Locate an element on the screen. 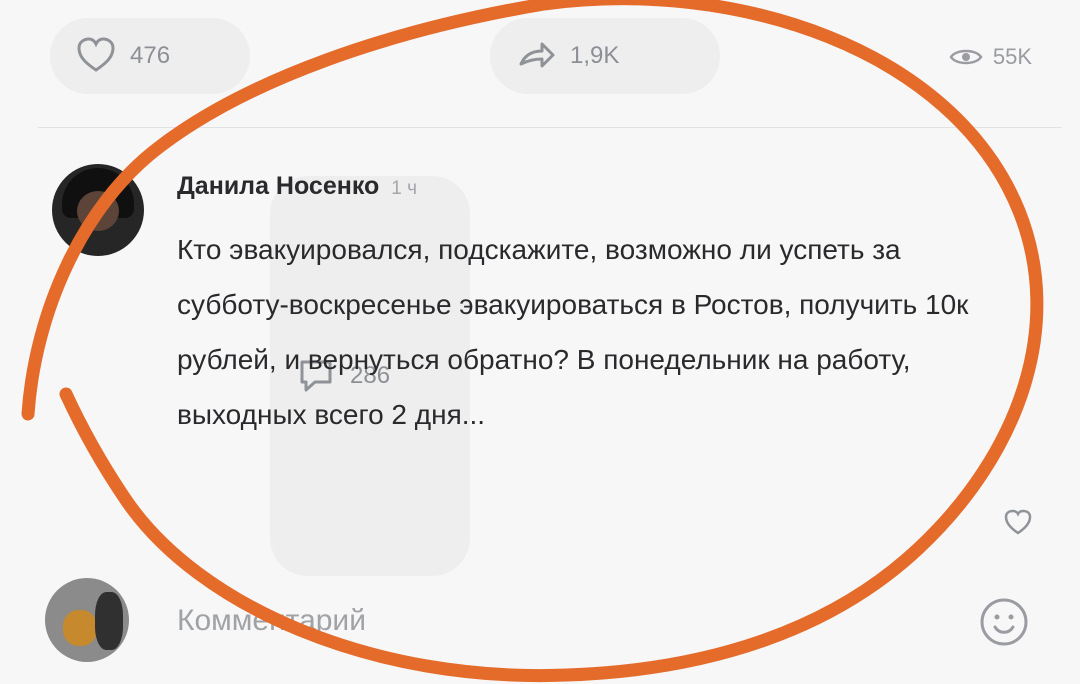  avatar-light-shape is located at coordinates (80, 628).